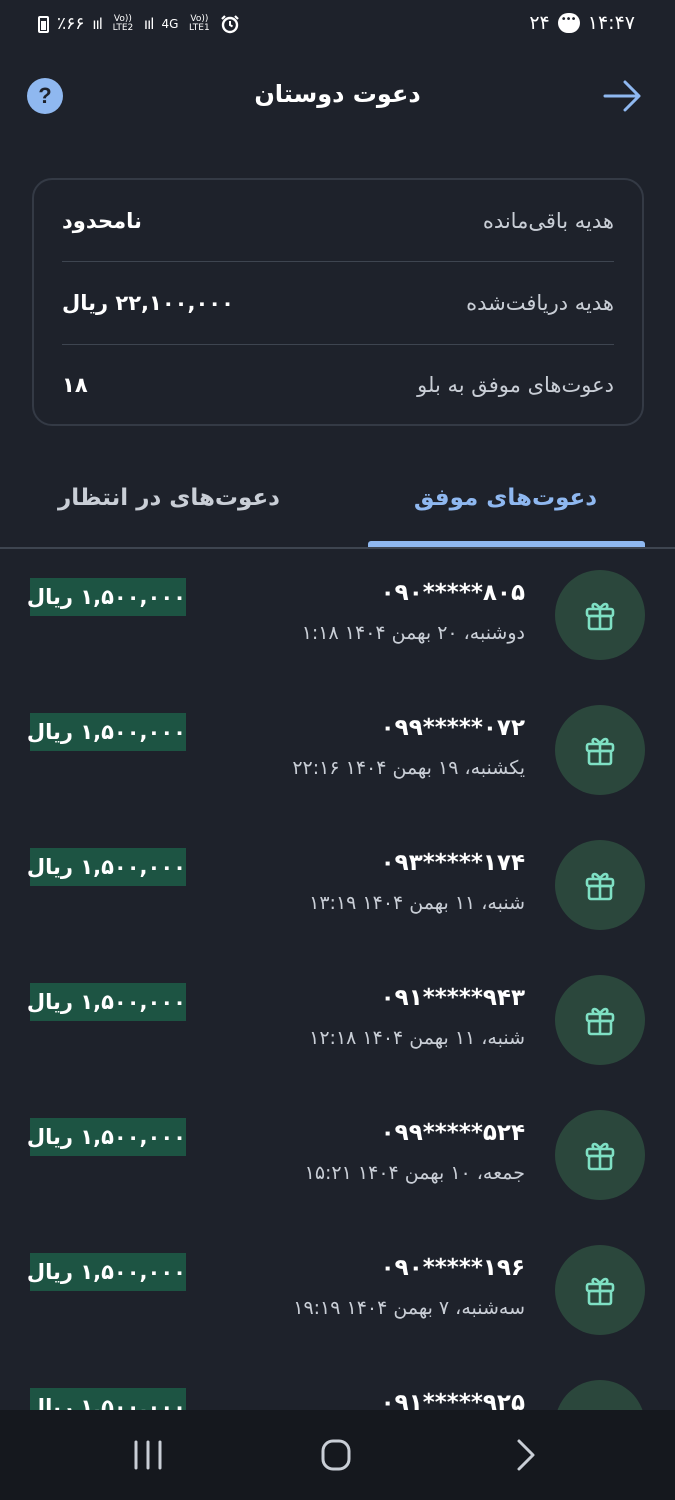  What do you see at coordinates (452, 998) in the screenshot?
I see `invite-phone: ۰۹۱*****۹۴۳` at bounding box center [452, 998].